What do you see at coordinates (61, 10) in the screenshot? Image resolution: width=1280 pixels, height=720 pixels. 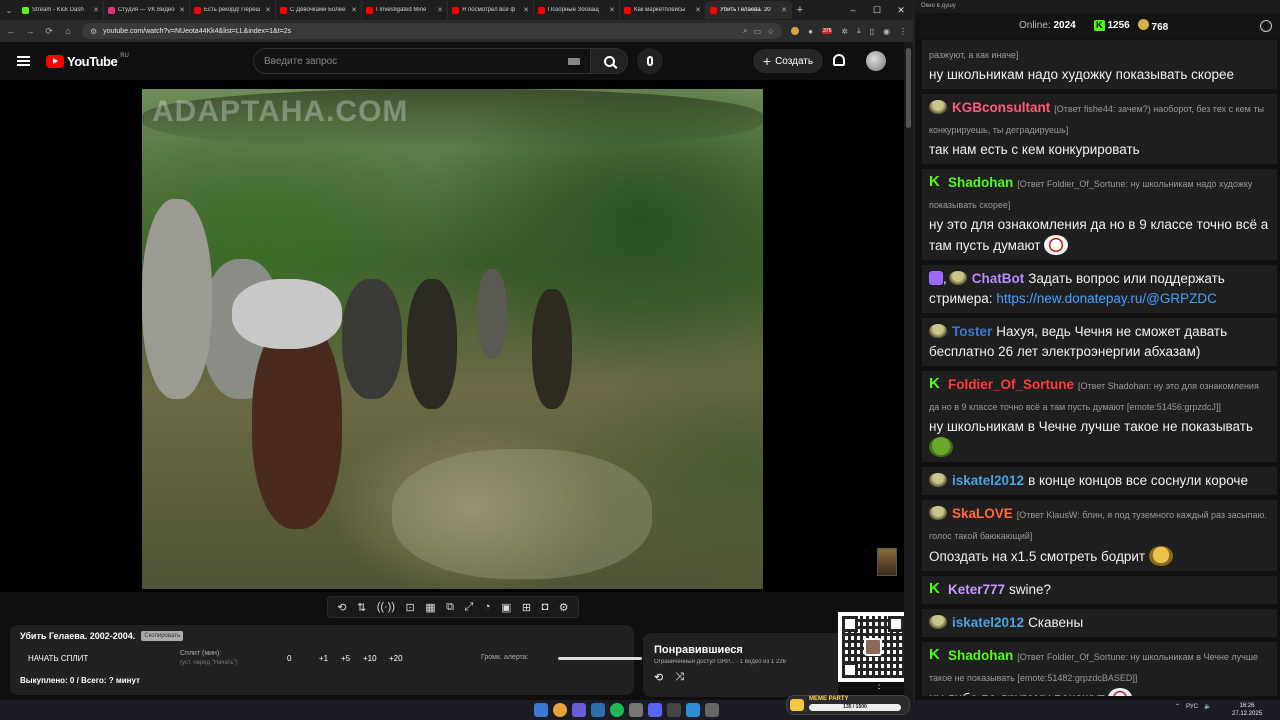 I see `browser-tab: Stream - Kick Dash ✕` at bounding box center [61, 10].